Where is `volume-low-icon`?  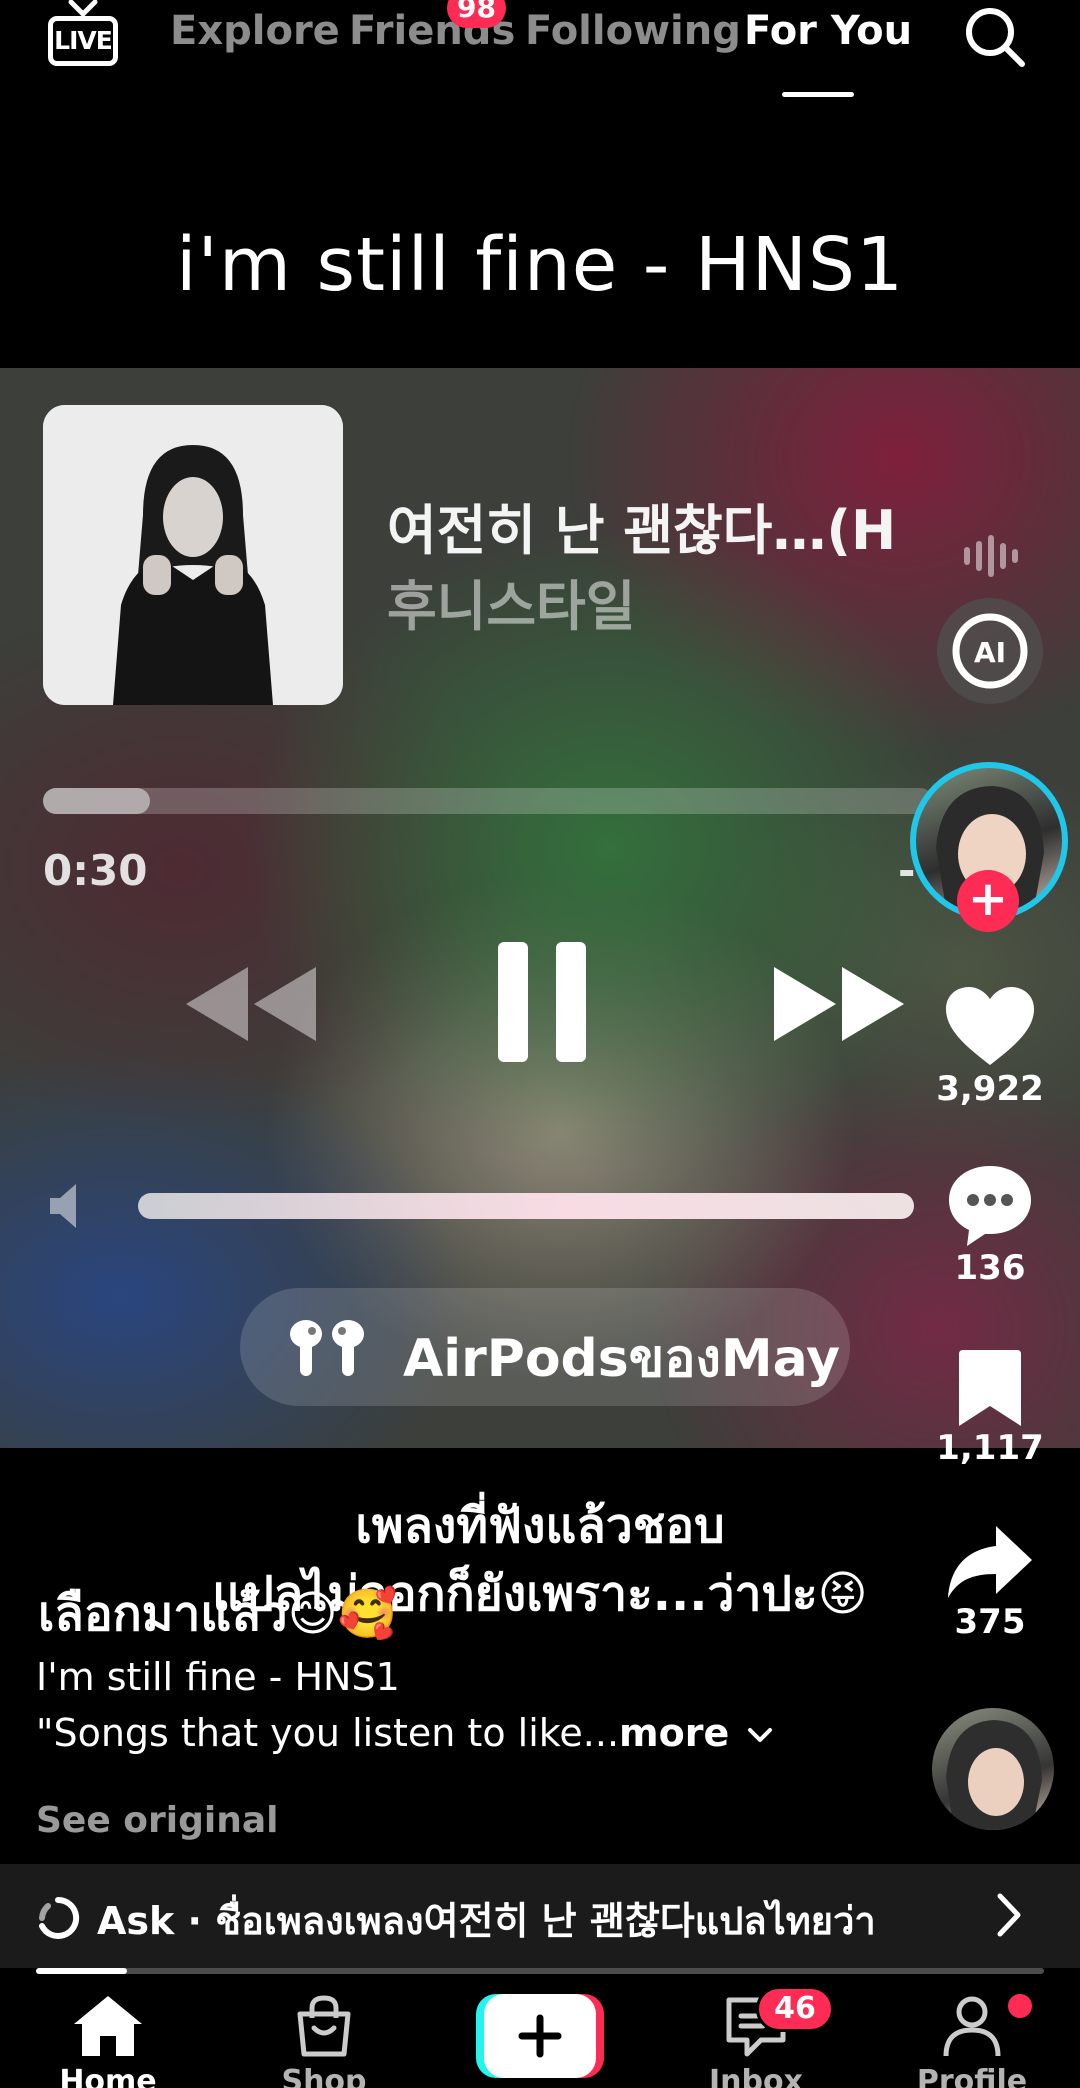 volume-low-icon is located at coordinates (63, 1206).